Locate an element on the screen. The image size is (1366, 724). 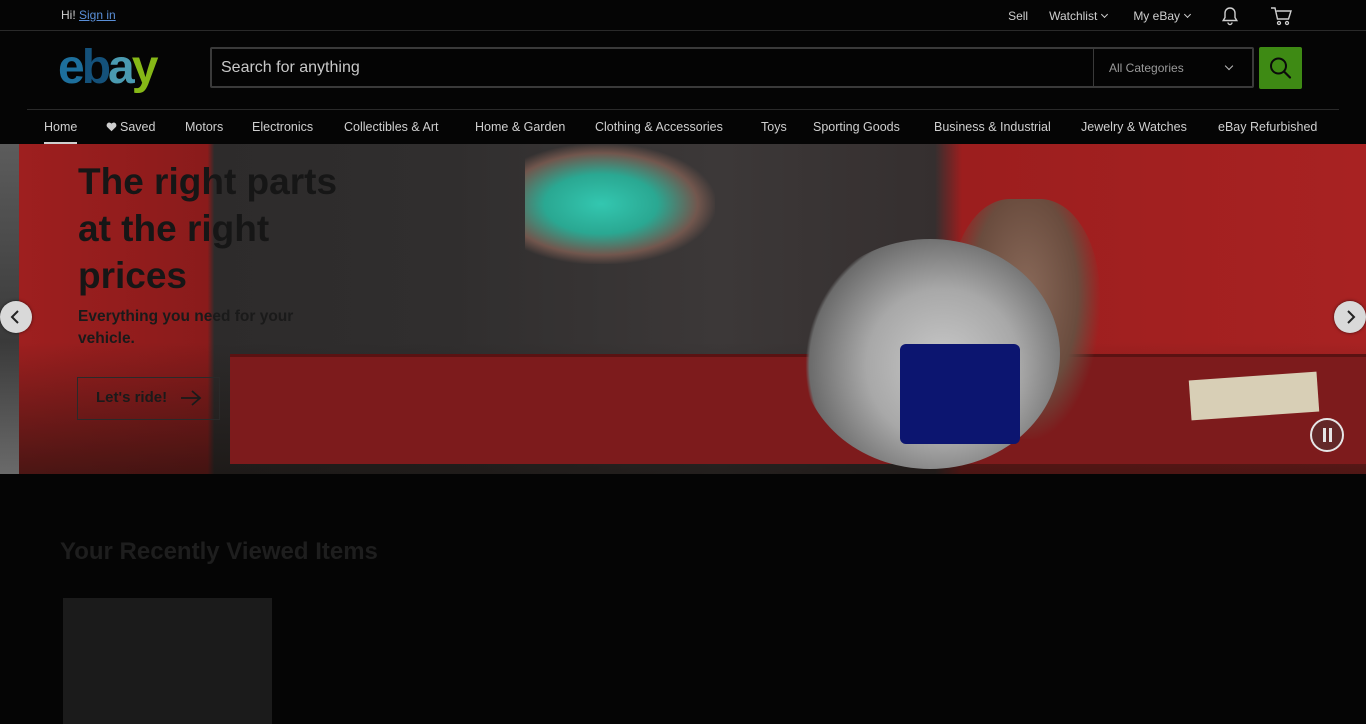
watchlist-menu: Watchlist is located at coordinates (1079, 15).